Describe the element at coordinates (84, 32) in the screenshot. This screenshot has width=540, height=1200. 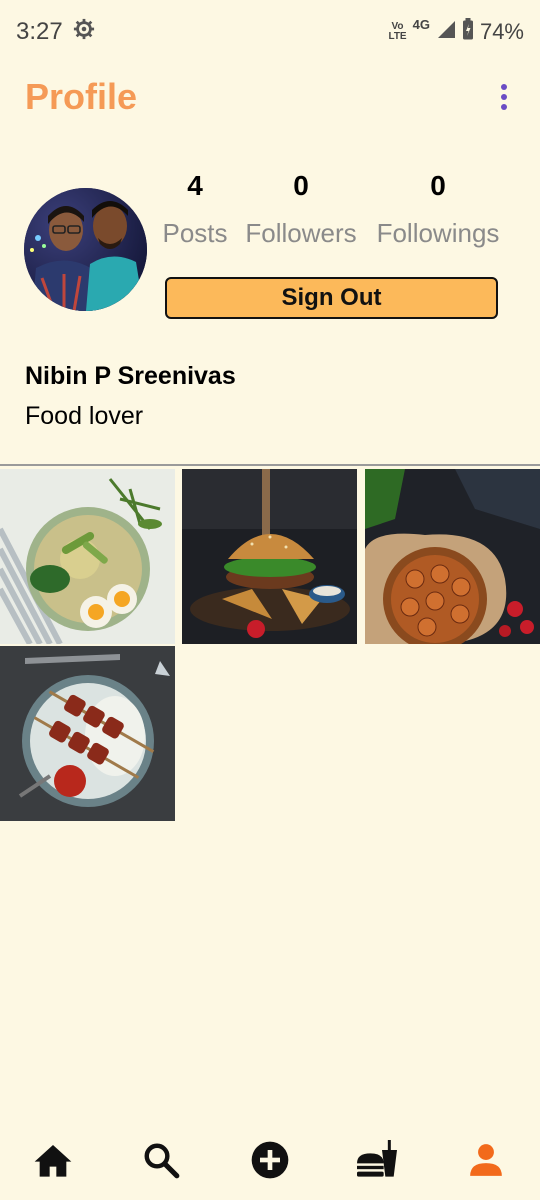
I see `settings-icon` at that location.